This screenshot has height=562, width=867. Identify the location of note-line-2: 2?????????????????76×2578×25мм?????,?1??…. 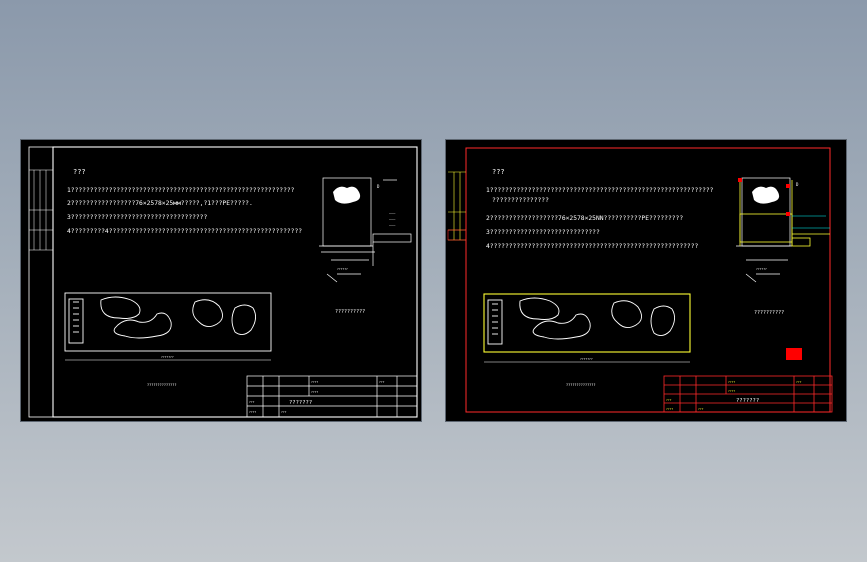
(160, 203).